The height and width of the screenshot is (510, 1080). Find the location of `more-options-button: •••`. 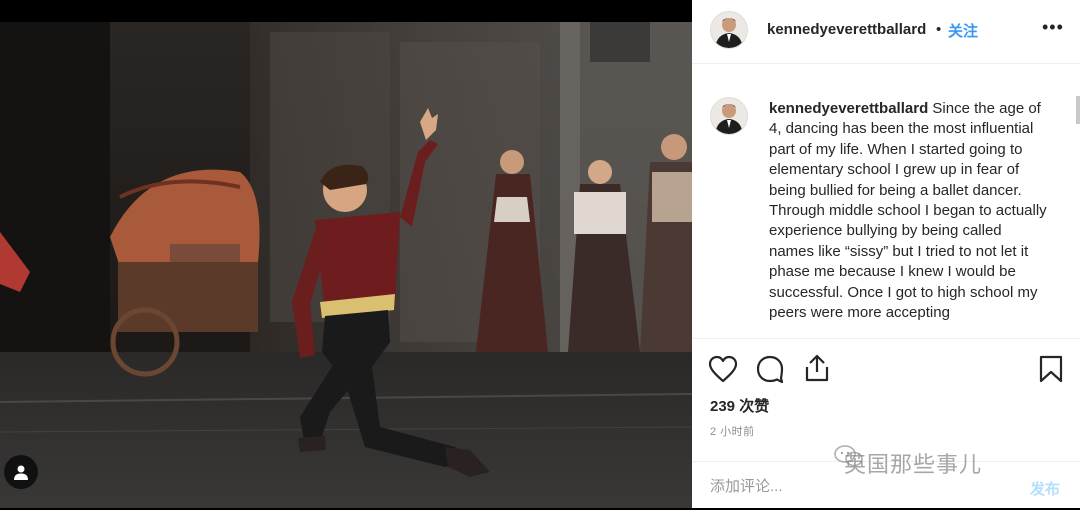

more-options-button: ••• is located at coordinates (1053, 27).